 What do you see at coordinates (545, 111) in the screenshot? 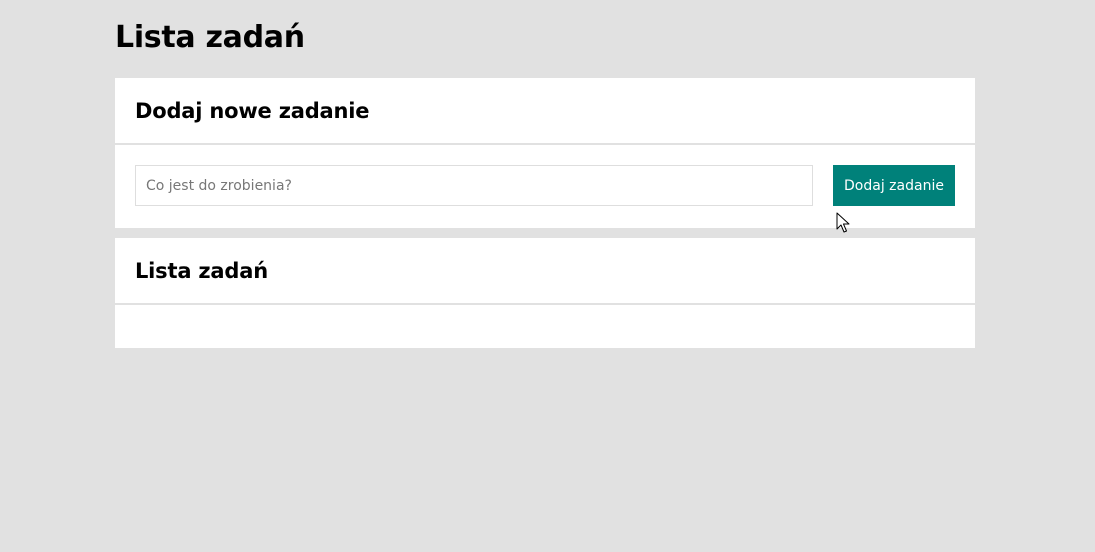
I see `add-task-card-header: Dodaj nowe zadanie` at bounding box center [545, 111].